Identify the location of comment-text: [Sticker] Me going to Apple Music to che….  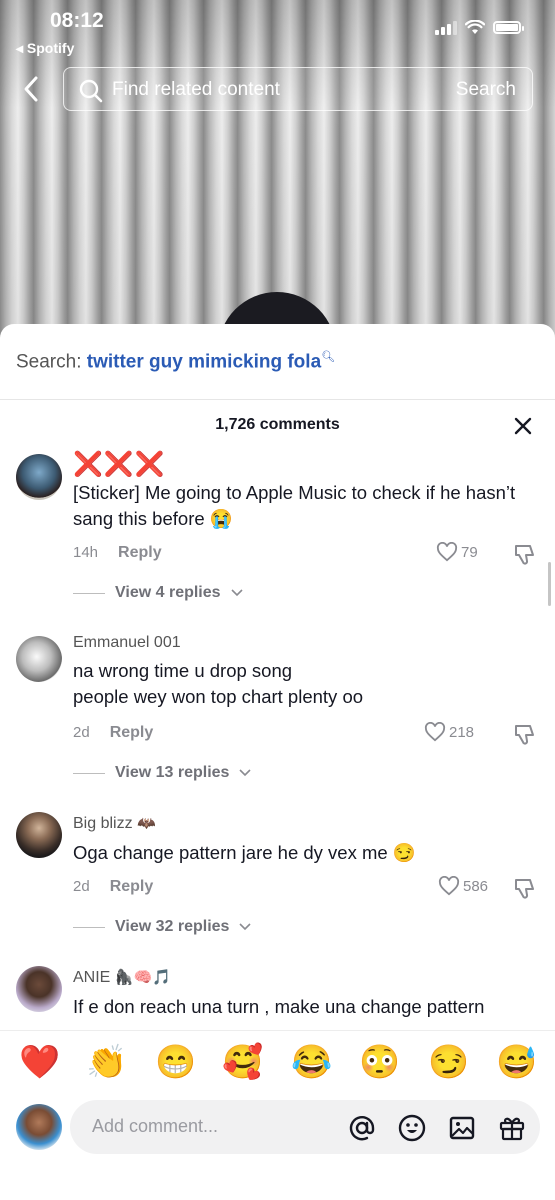
(294, 505).